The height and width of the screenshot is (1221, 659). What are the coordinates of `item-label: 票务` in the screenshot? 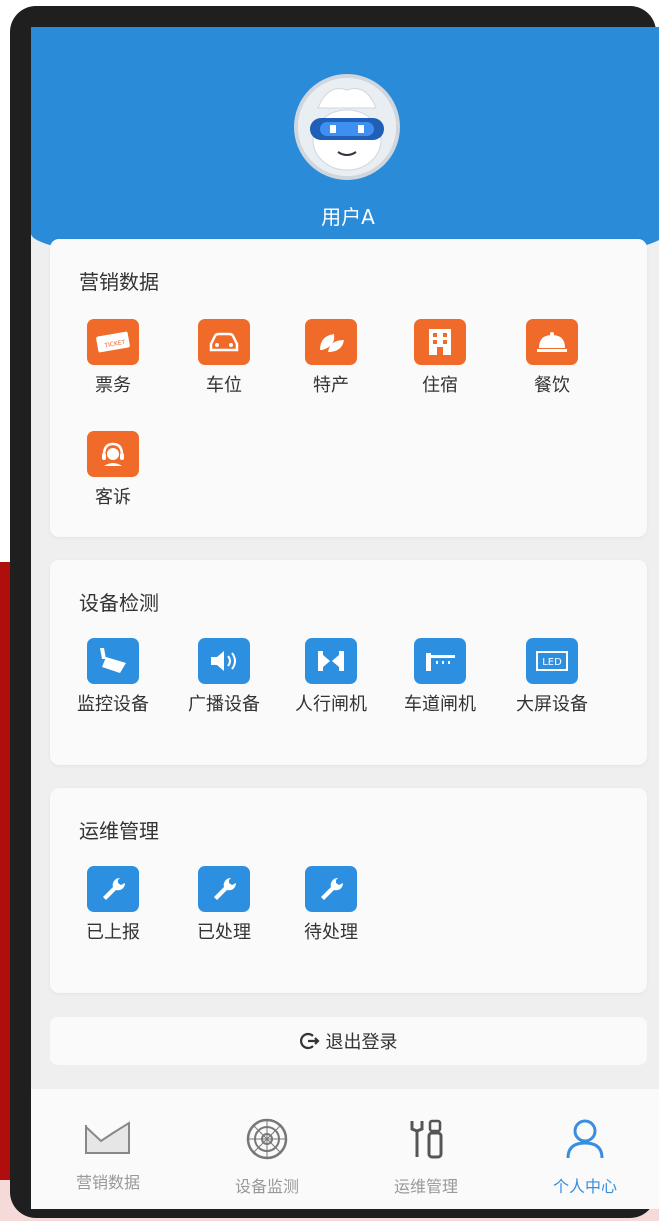 It's located at (113, 385).